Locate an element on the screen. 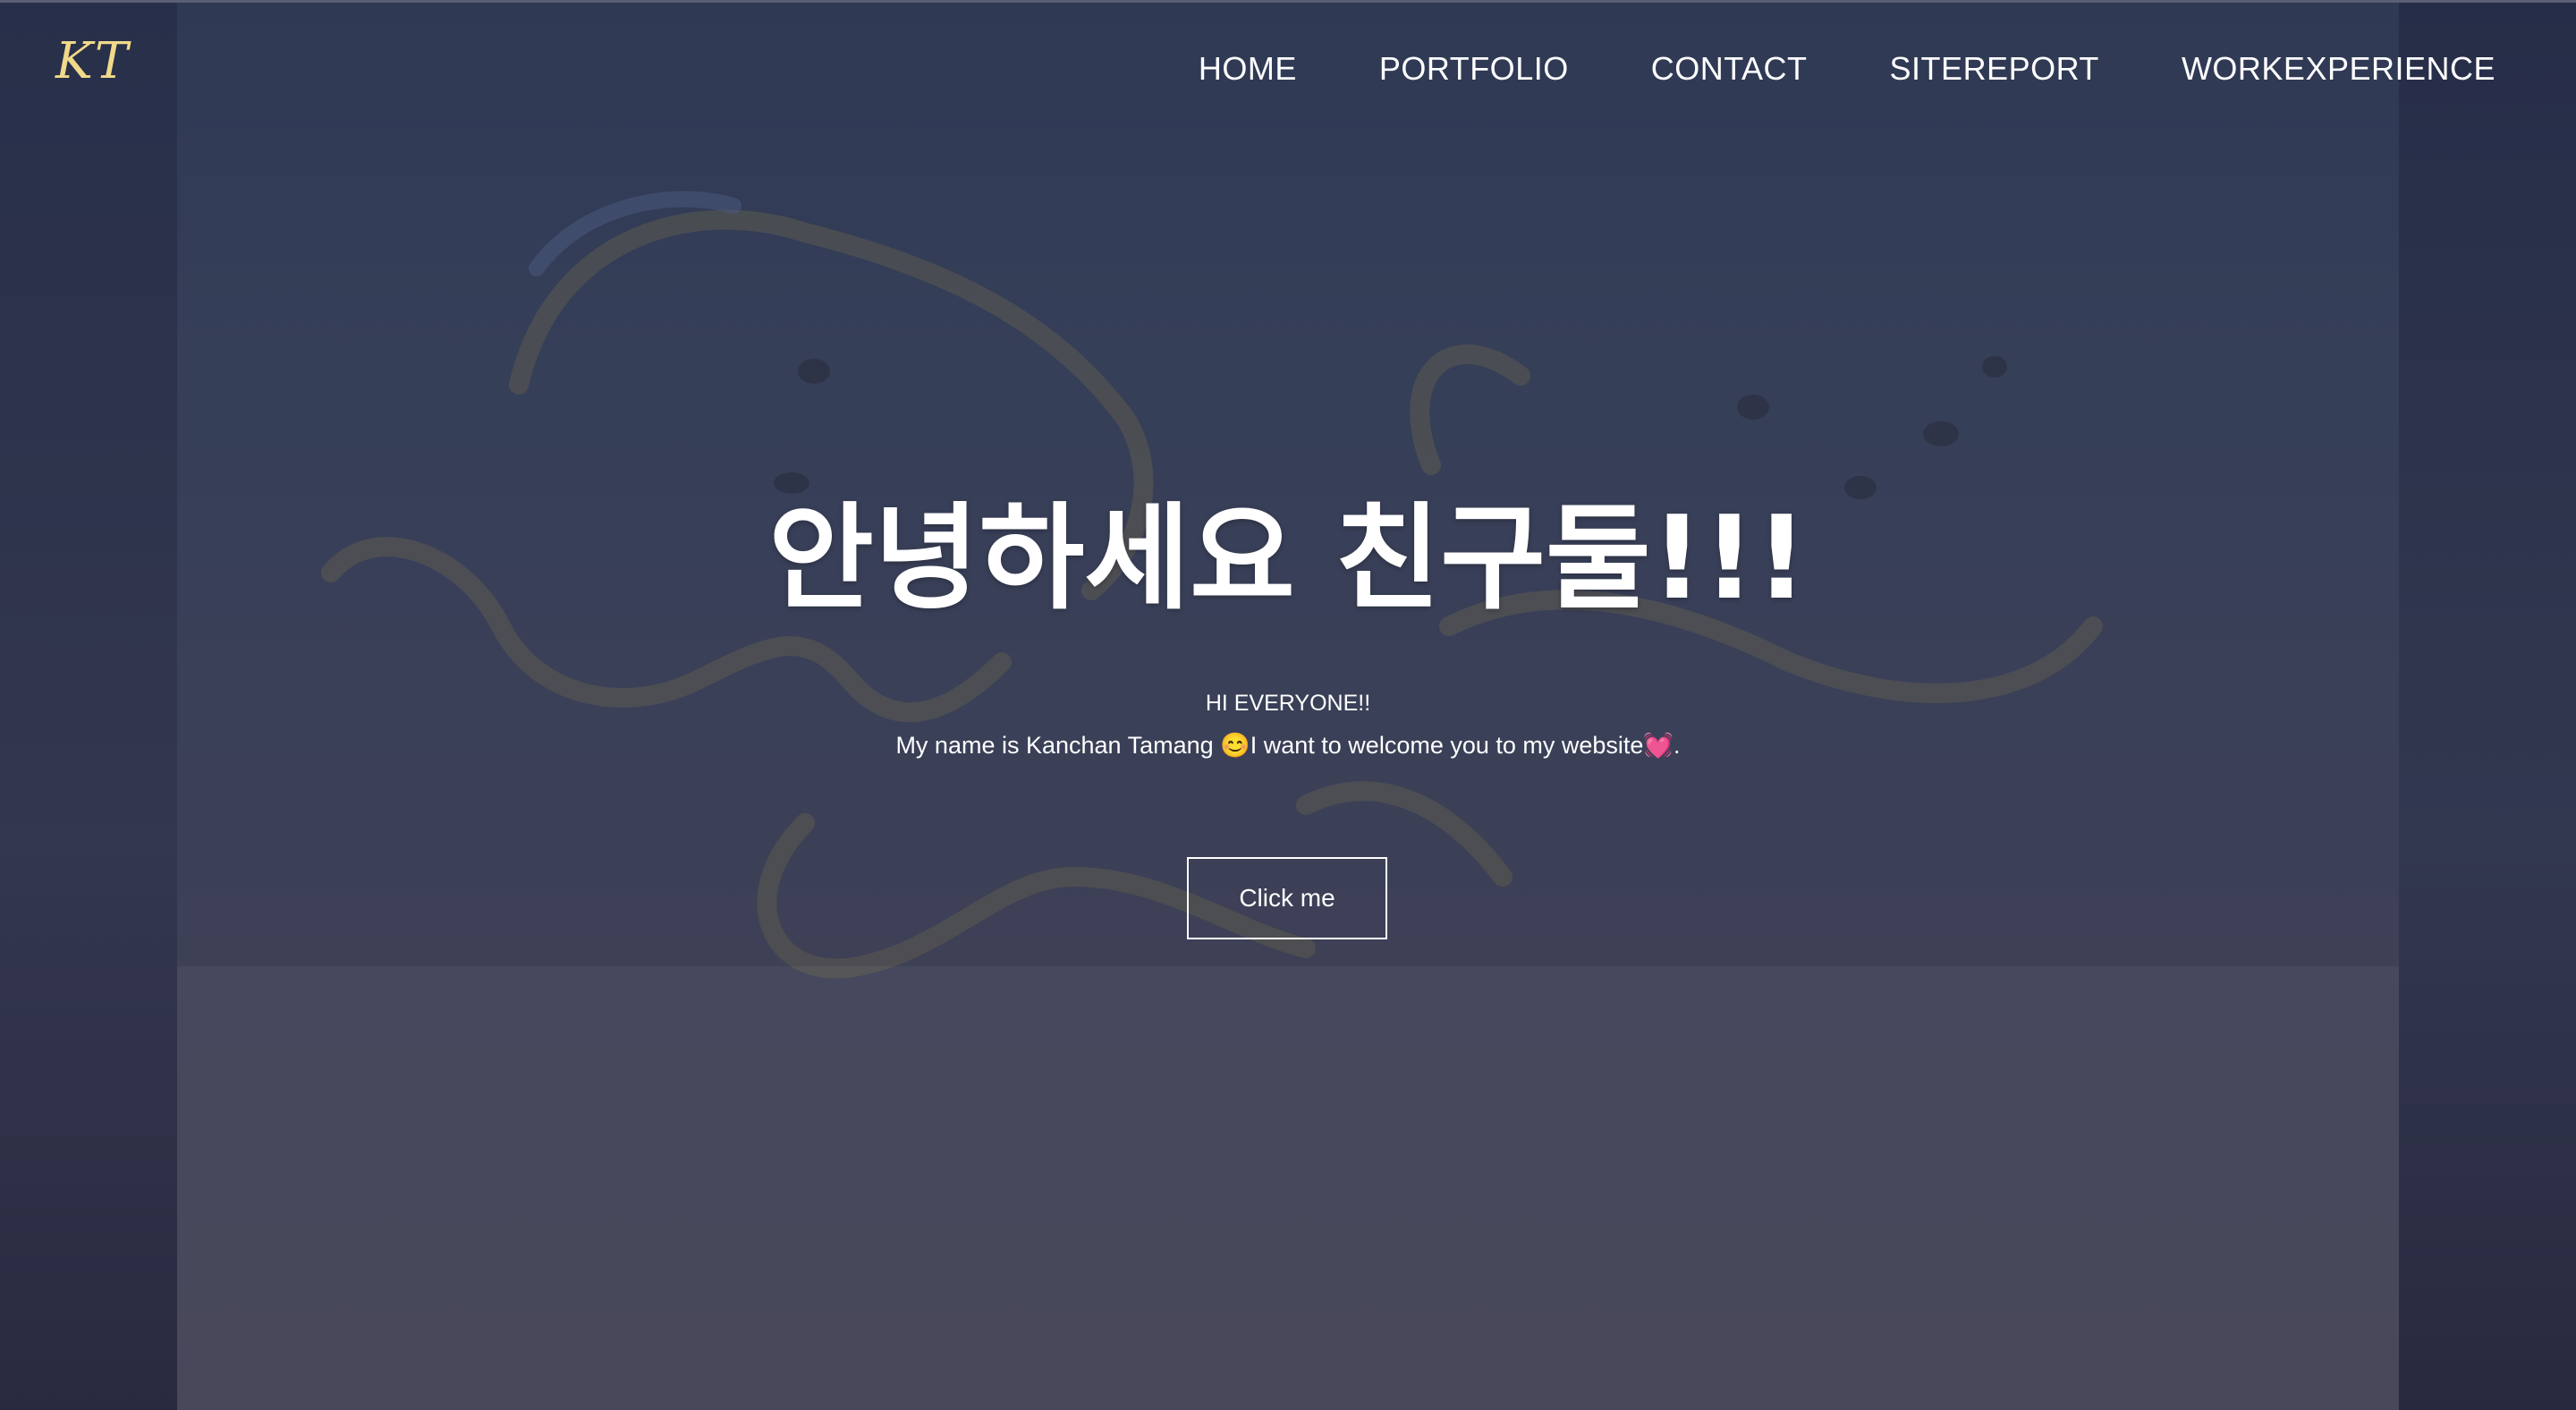  site-logo: KT is located at coordinates (92, 61).